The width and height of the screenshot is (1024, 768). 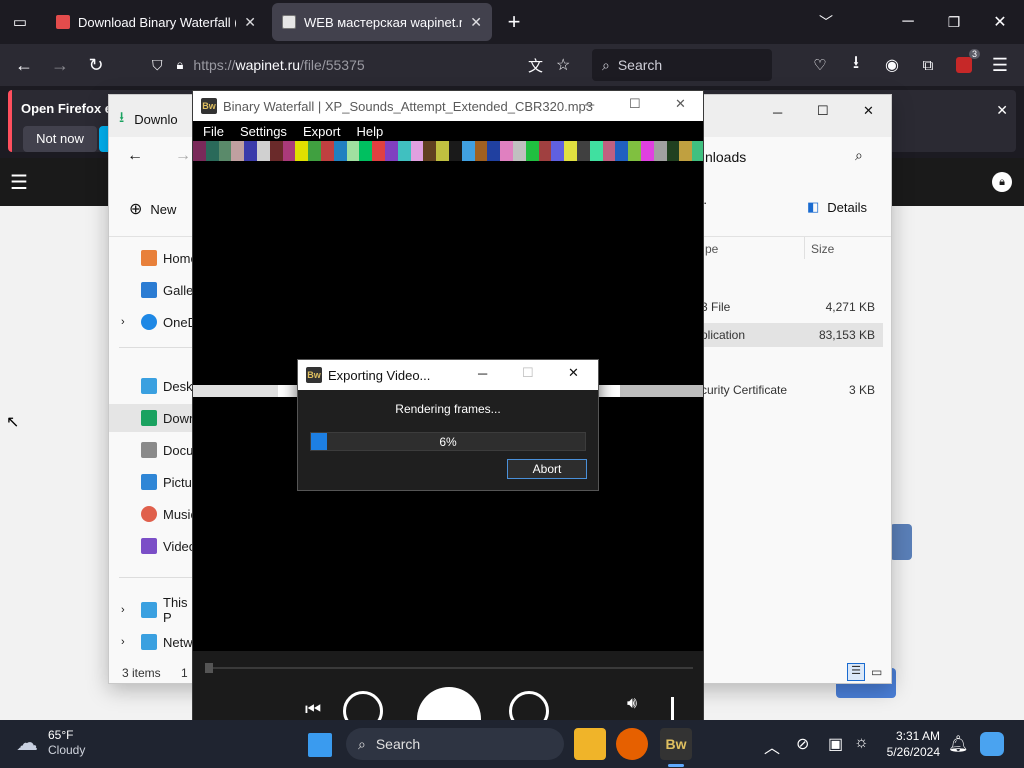 I want to click on file-row: 3 File 4,271 KB, so click(x=788, y=307).